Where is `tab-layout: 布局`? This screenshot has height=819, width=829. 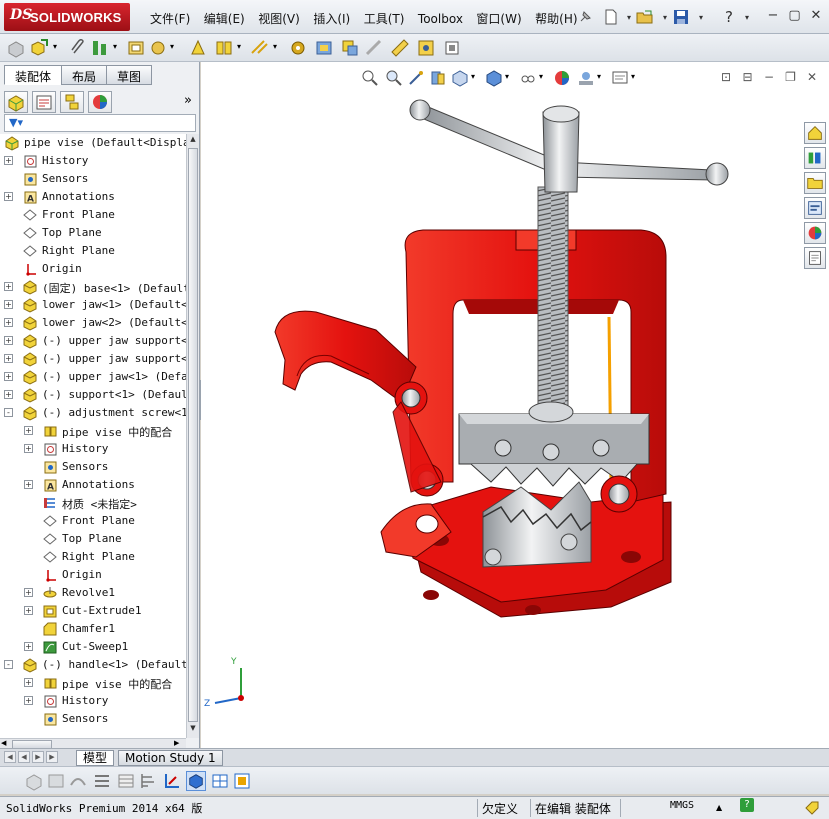 tab-layout: 布局 is located at coordinates (84, 75).